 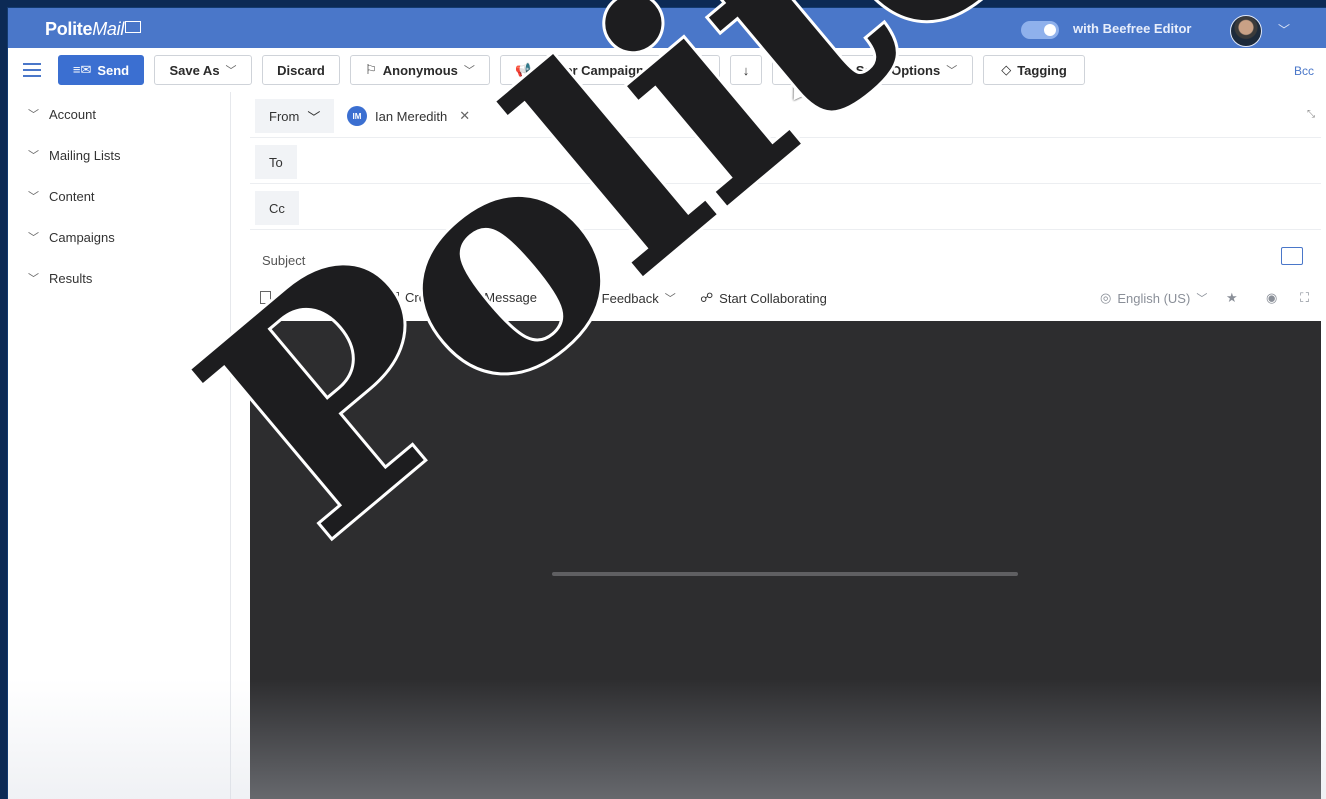 I want to click on tag-icon: ◇, so click(x=1006, y=69).